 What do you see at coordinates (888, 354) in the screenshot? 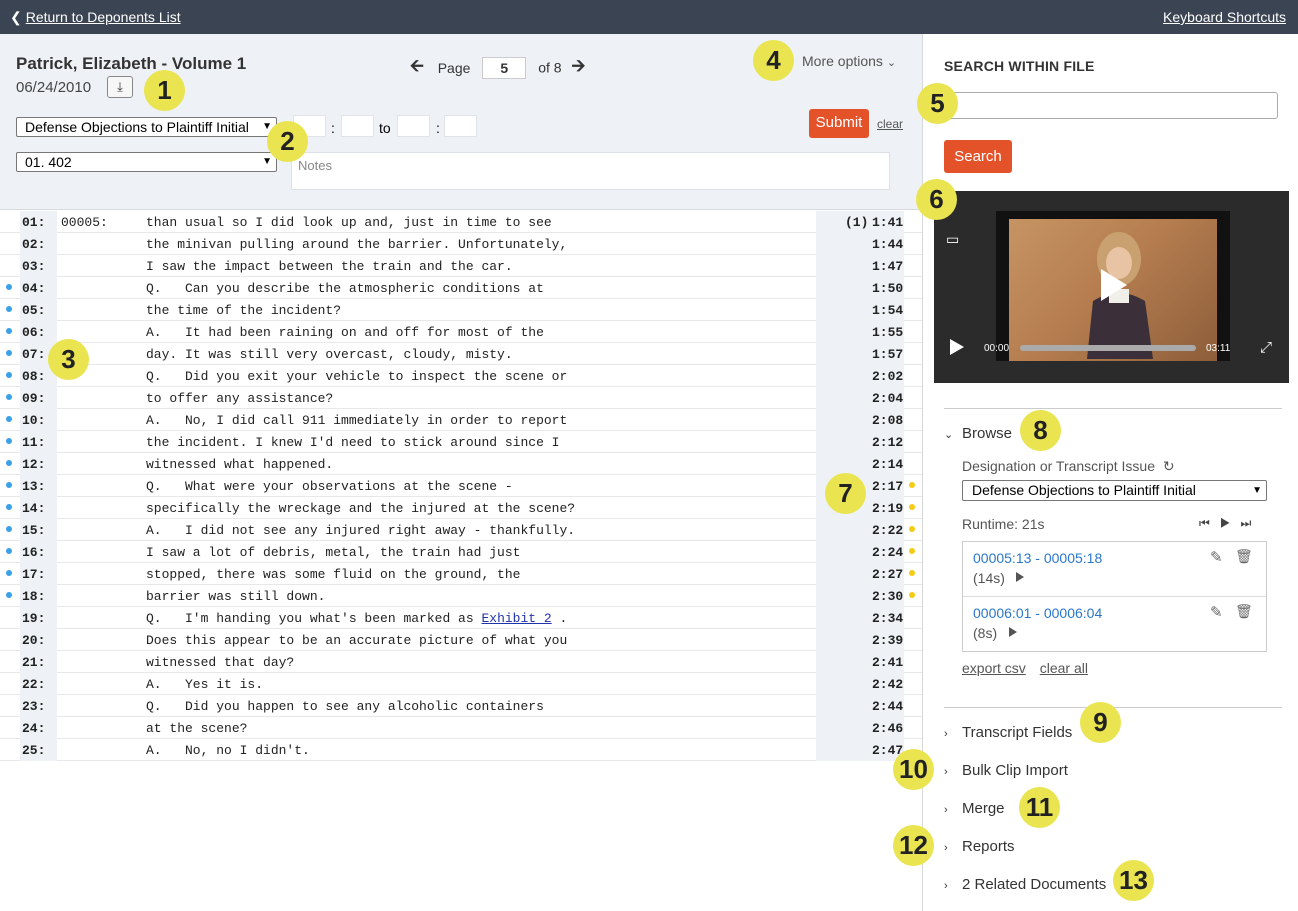
I see `timestamp: 1:57` at bounding box center [888, 354].